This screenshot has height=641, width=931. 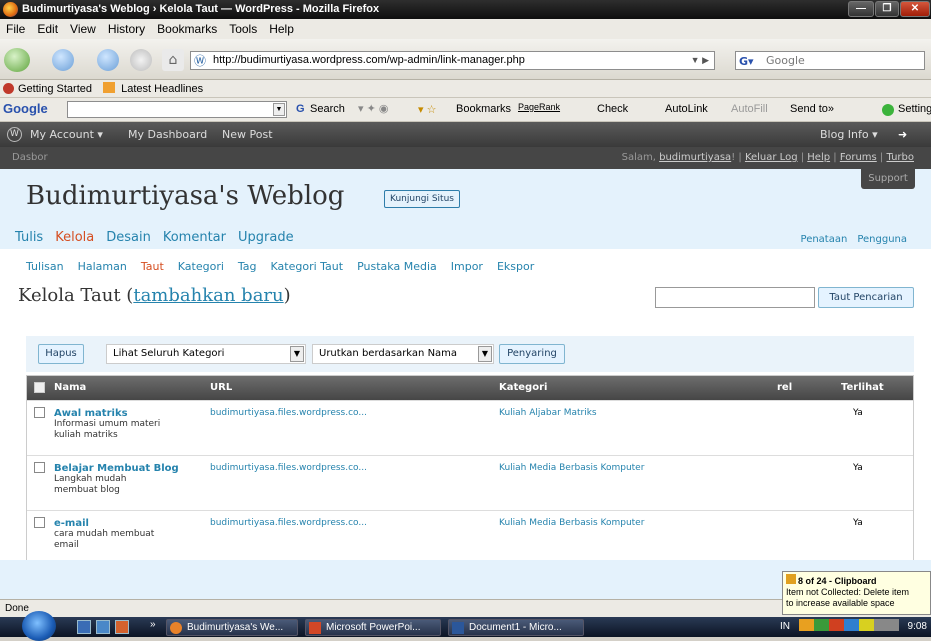 What do you see at coordinates (61, 354) in the screenshot?
I see `delete-button: Hapus` at bounding box center [61, 354].